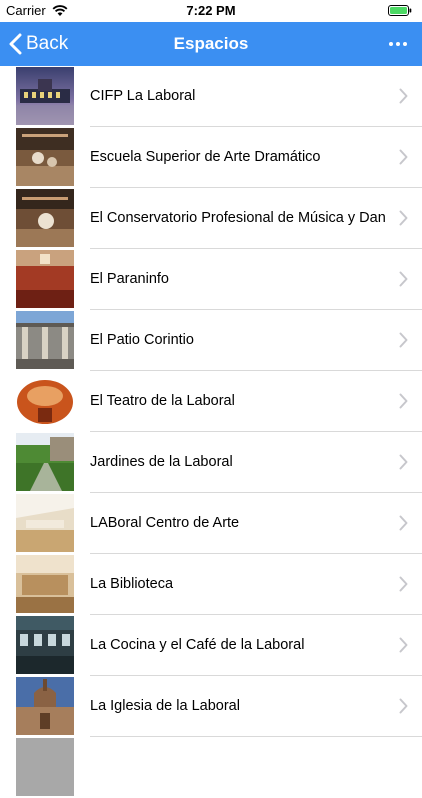 This screenshot has width=422, height=798. I want to click on list-item: Escuela Superior de Arte Dramático, so click(211, 157).